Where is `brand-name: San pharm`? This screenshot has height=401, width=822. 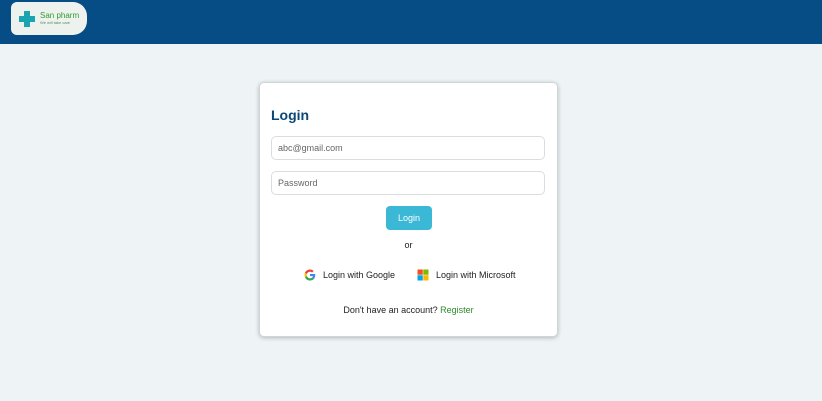
brand-name: San pharm is located at coordinates (60, 15).